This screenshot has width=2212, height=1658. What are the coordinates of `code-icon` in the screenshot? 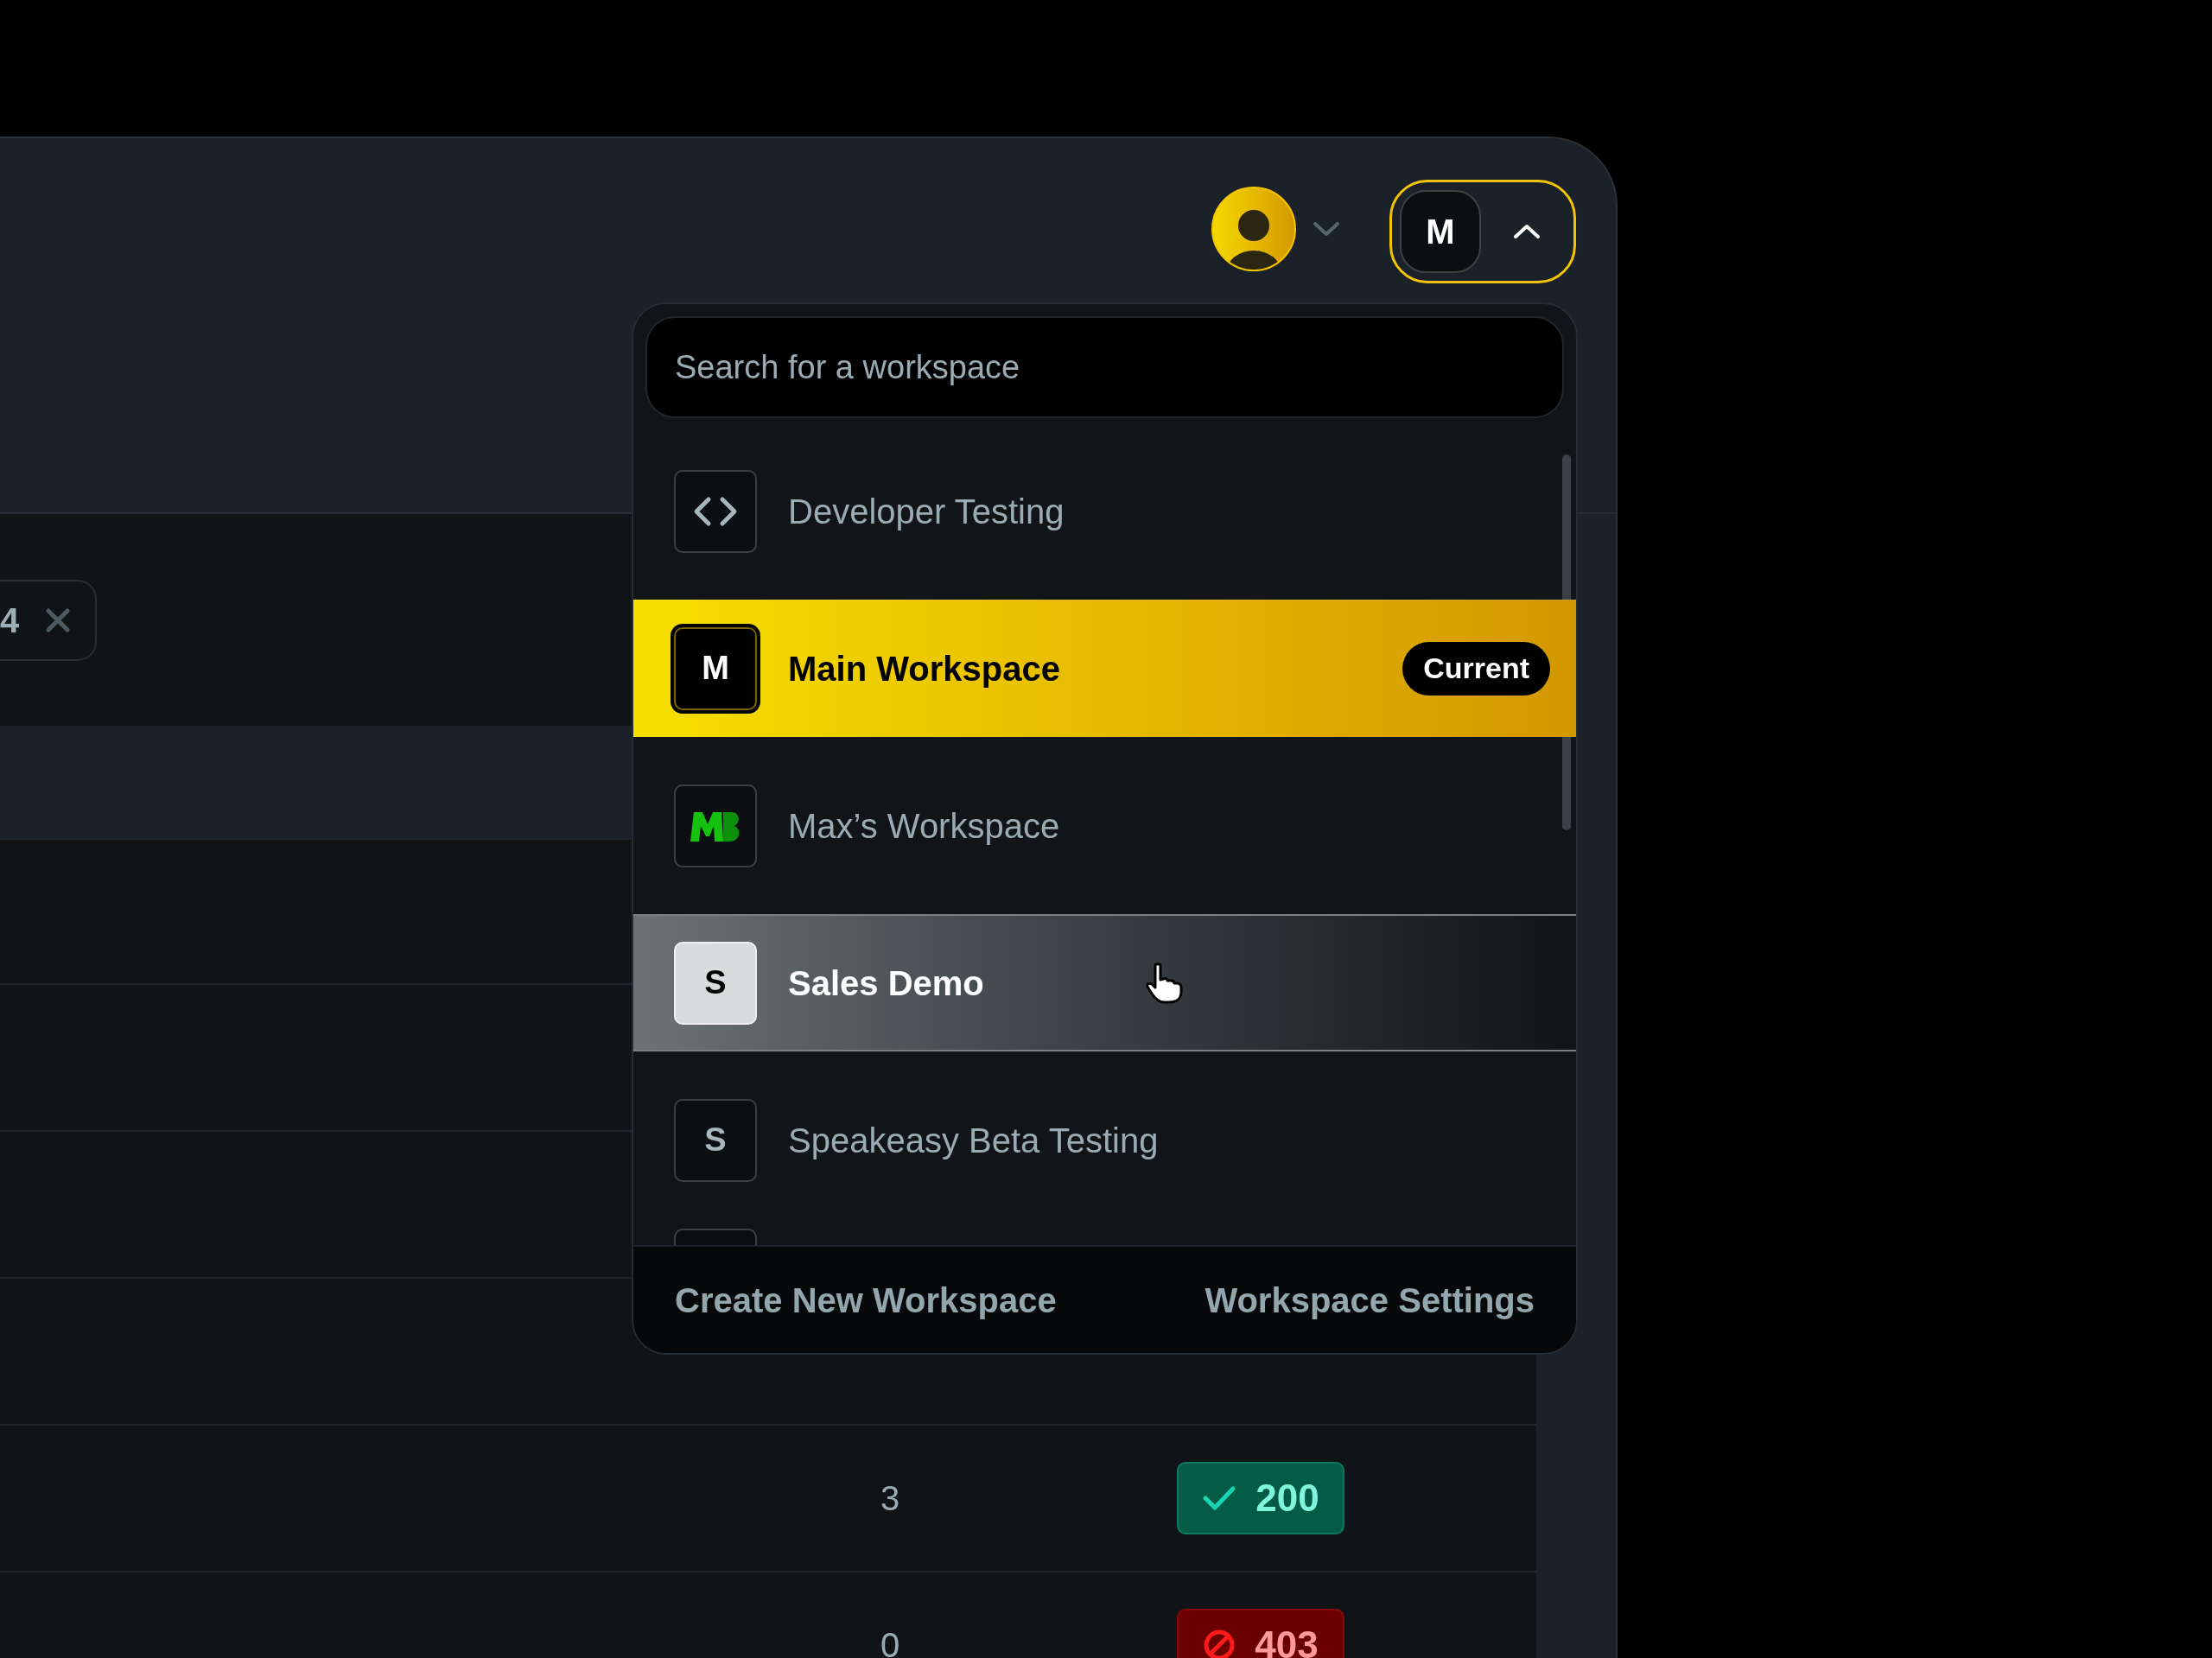 It's located at (715, 511).